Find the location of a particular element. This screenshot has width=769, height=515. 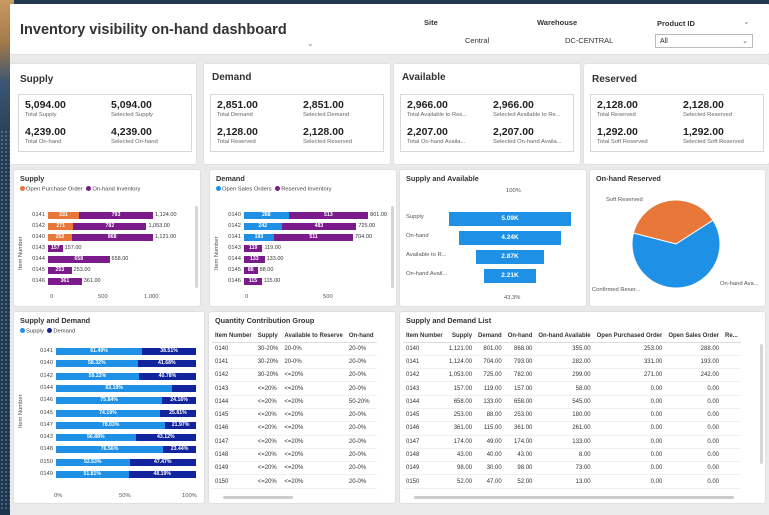

bar-segment: 658 is located at coordinates (79, 259).